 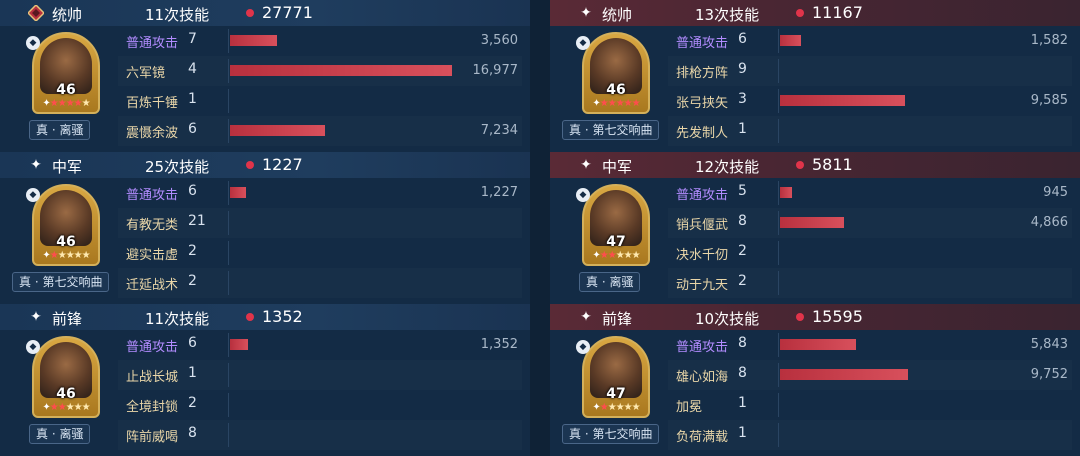 What do you see at coordinates (870, 131) in the screenshot?
I see `skill-row: 先发制人 1` at bounding box center [870, 131].